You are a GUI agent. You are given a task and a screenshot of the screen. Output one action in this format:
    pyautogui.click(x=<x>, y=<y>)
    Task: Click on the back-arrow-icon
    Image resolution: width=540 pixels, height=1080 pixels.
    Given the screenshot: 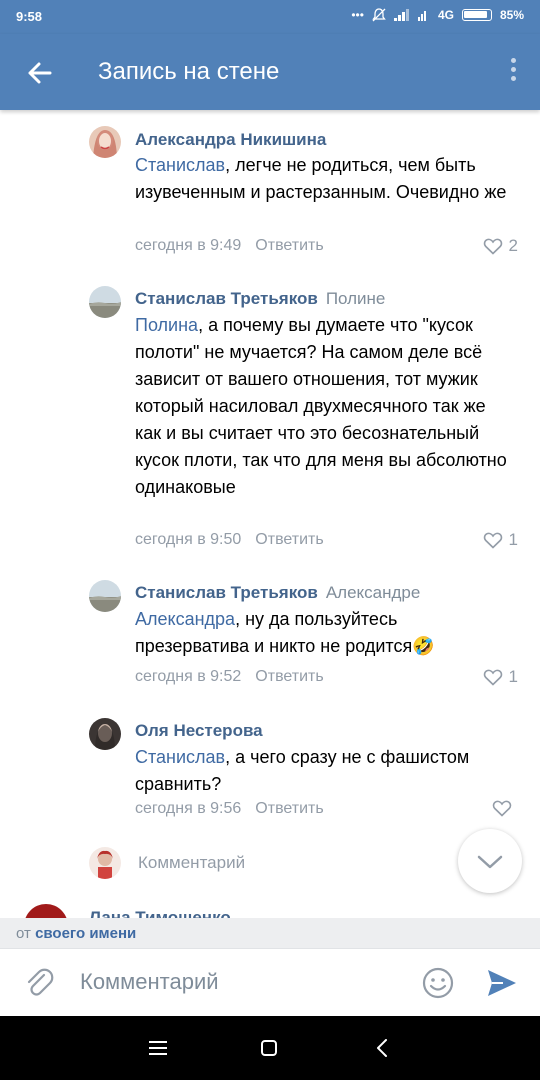 What is the action you would take?
    pyautogui.click(x=39, y=73)
    